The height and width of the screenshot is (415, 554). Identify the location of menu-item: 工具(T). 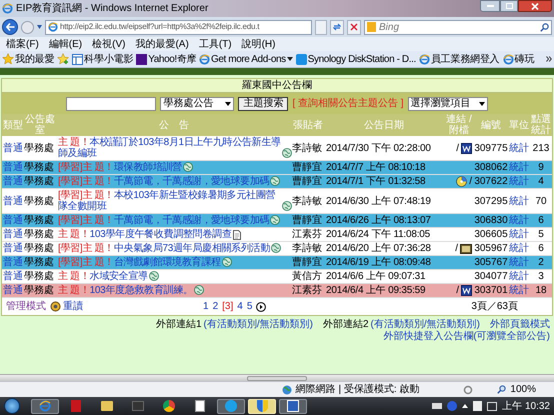
(215, 44).